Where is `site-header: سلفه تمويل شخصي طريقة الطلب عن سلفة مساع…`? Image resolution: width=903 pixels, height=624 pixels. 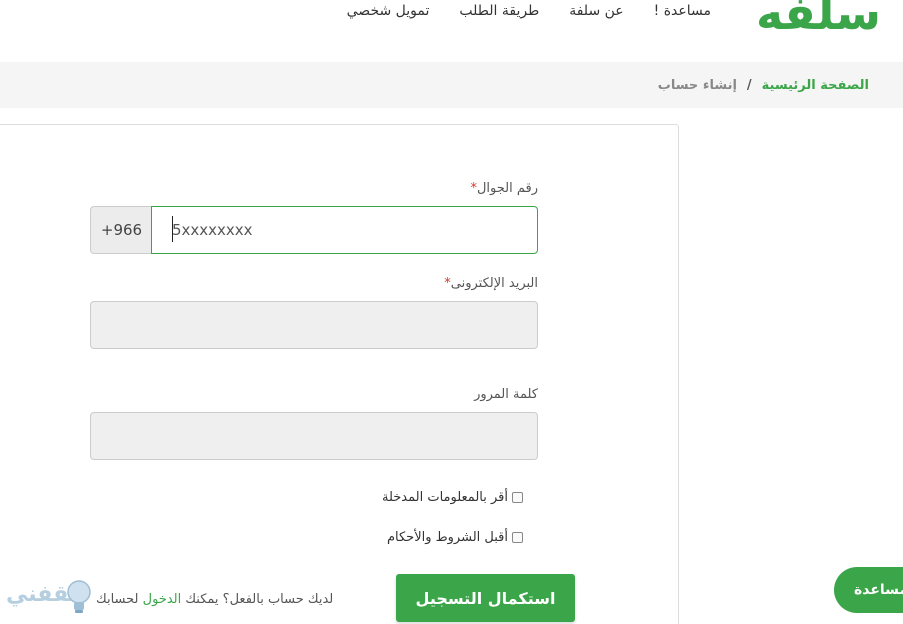 site-header: سلفه تمويل شخصي طريقة الطلب عن سلفة مساع… is located at coordinates (451, 31).